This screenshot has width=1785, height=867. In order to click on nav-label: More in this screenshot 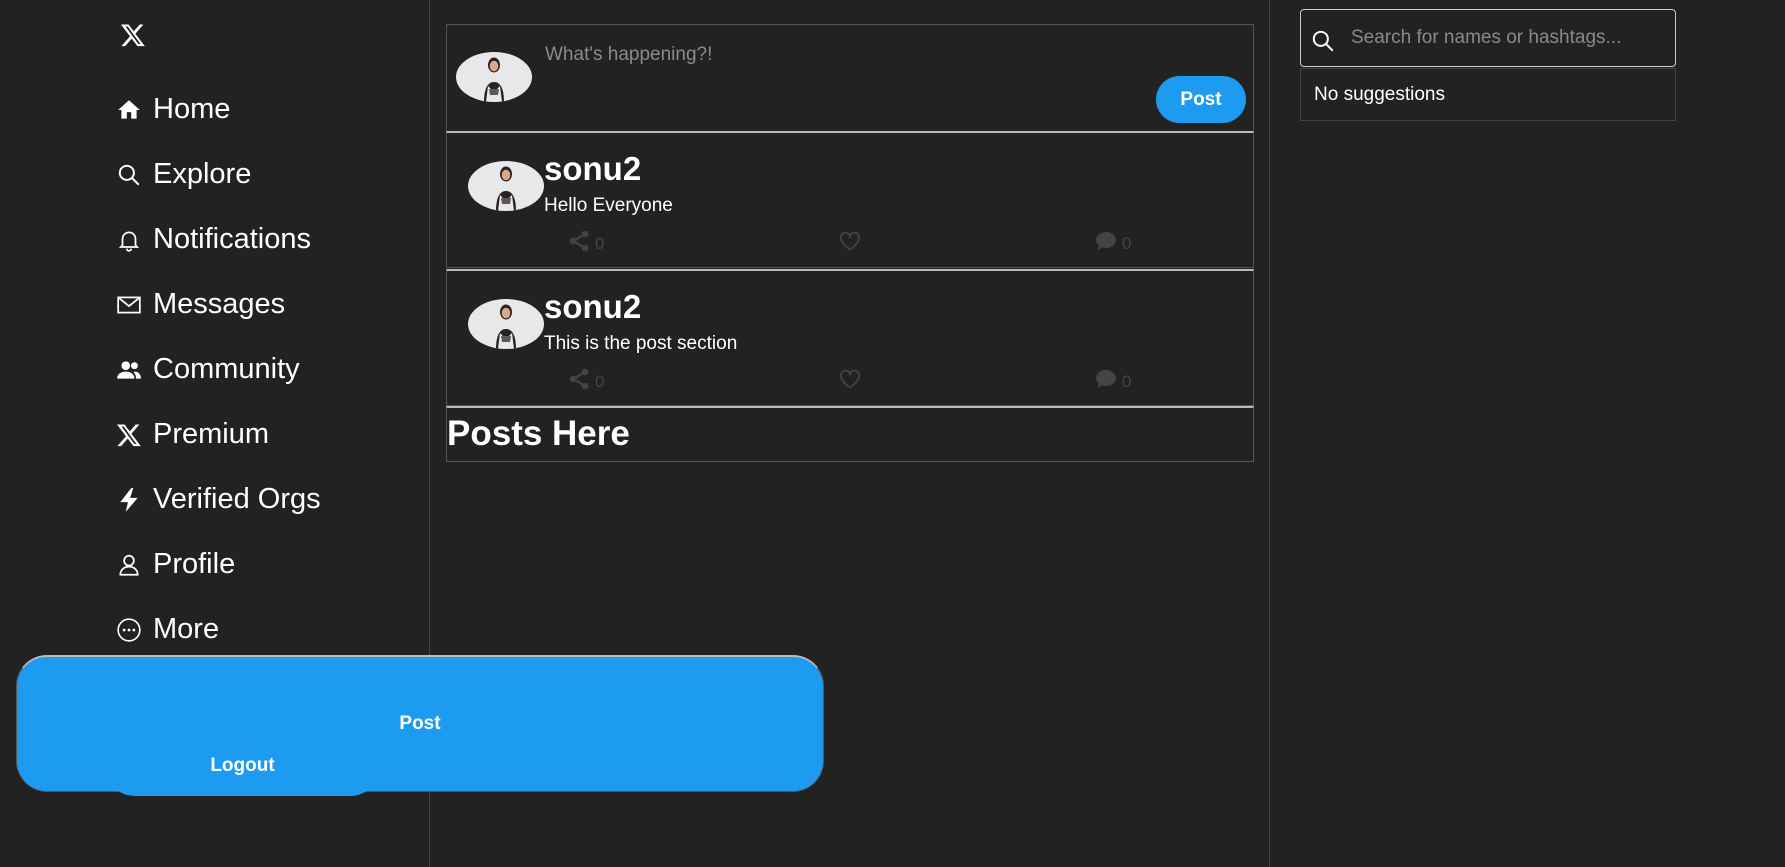, I will do `click(186, 629)`.